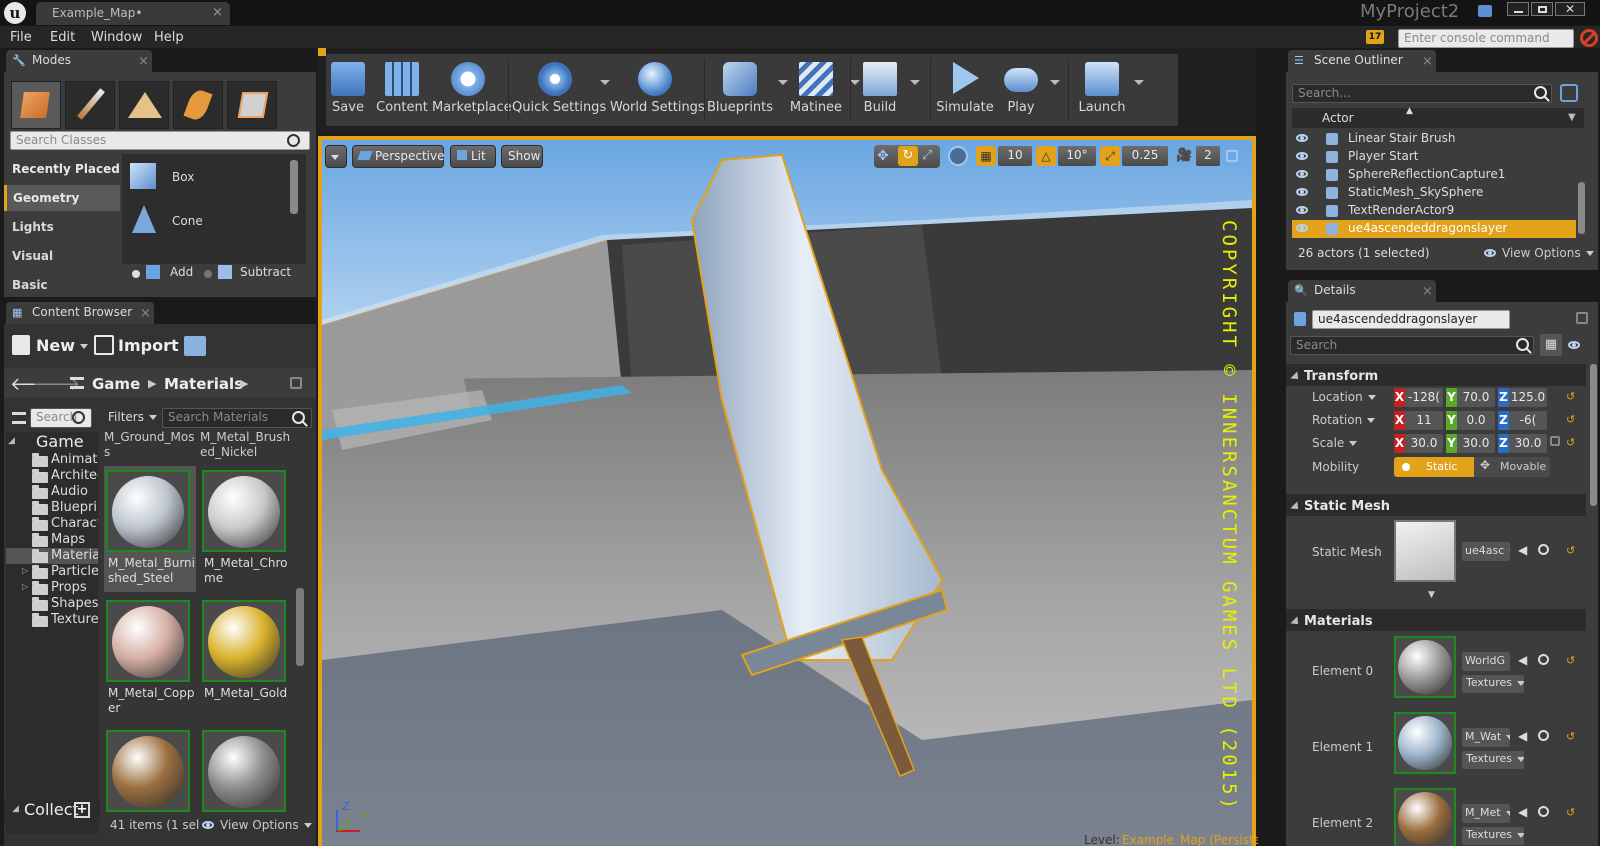 The width and height of the screenshot is (1600, 846). Describe the element at coordinates (1518, 9) in the screenshot. I see `minimize-button` at that location.